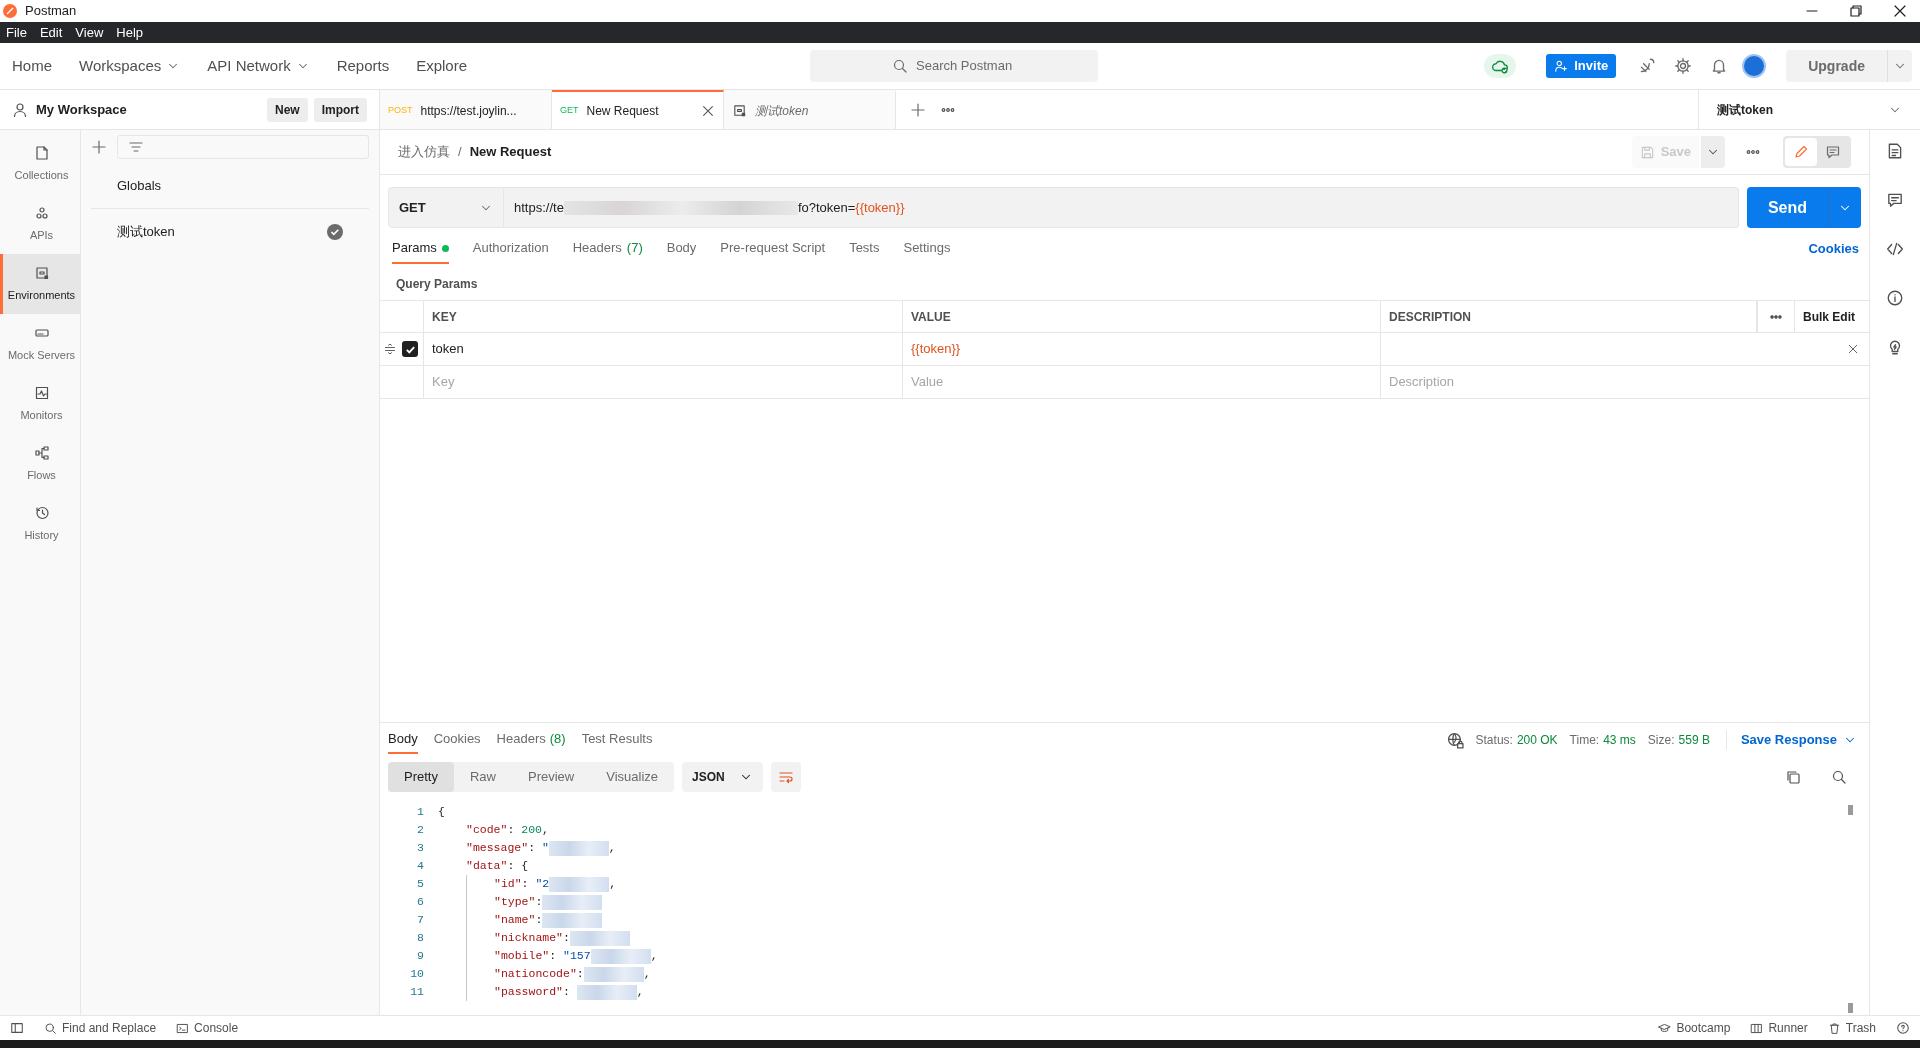  I want to click on nav-link: Reports, so click(363, 66).